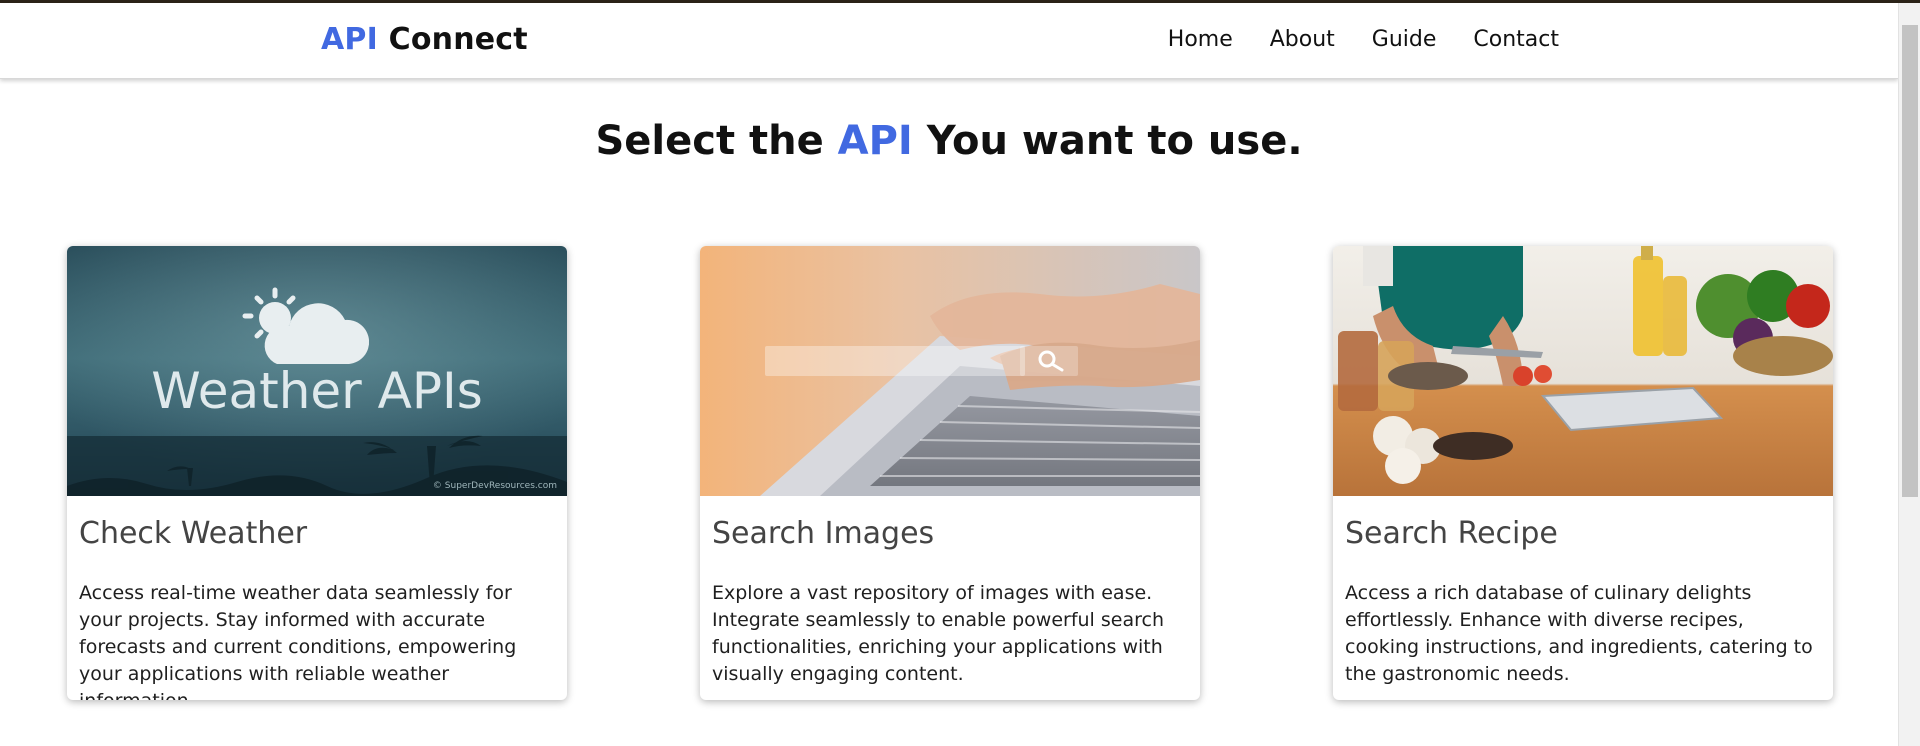 This screenshot has width=1920, height=746. Describe the element at coordinates (1200, 39) in the screenshot. I see `nav-home: Home` at that location.